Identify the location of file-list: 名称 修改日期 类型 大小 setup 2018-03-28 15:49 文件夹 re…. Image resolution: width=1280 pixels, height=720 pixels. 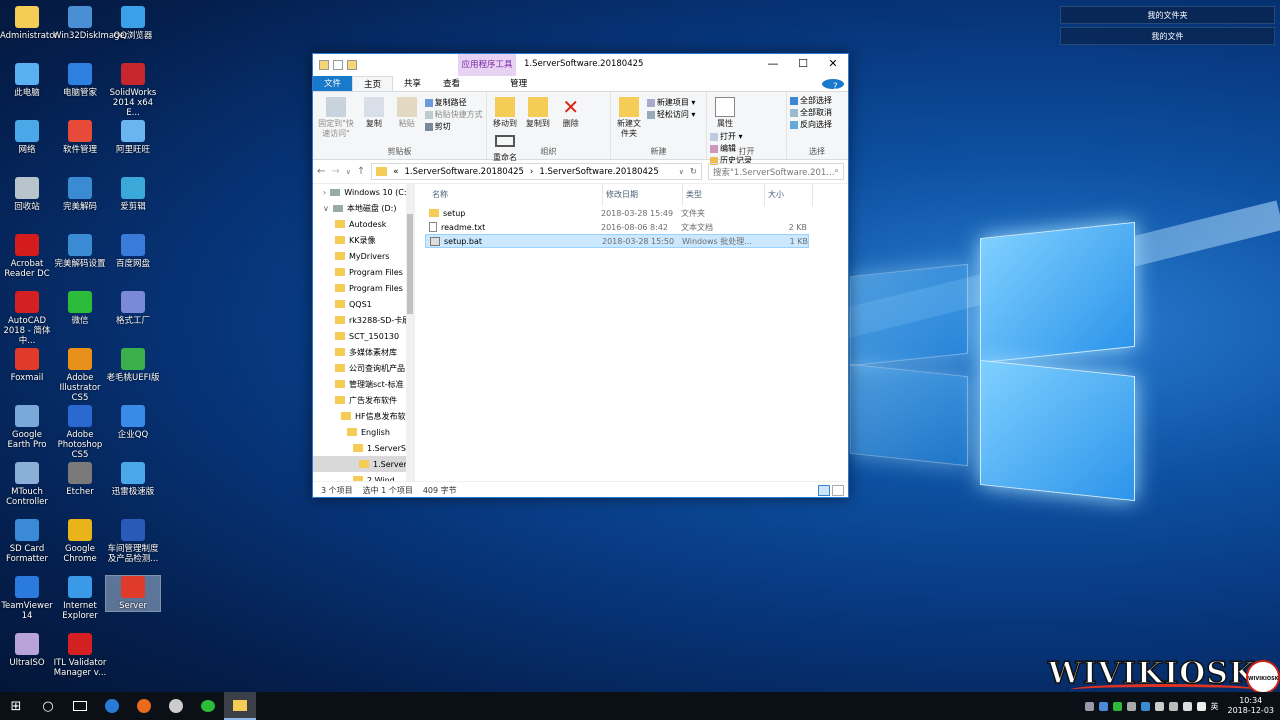
(631, 332).